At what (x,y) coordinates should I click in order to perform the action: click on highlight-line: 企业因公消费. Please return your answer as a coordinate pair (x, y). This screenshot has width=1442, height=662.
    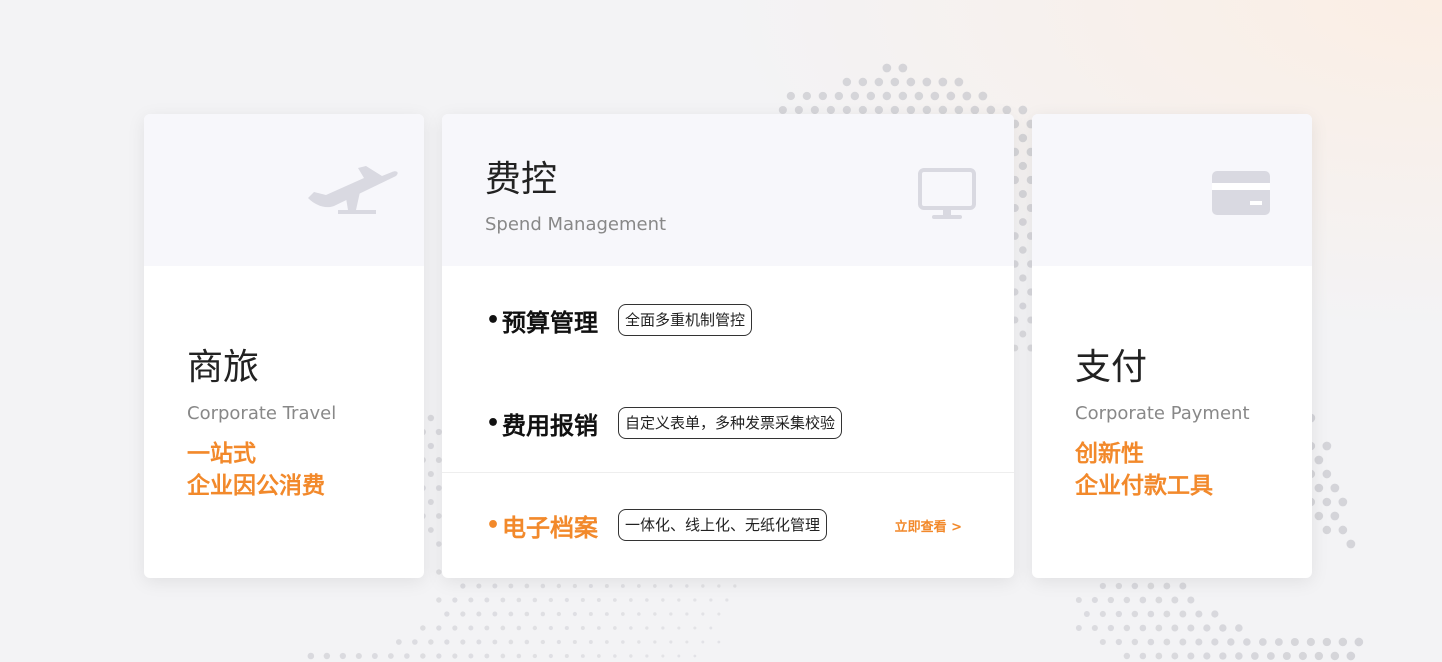
    Looking at the image, I should click on (256, 486).